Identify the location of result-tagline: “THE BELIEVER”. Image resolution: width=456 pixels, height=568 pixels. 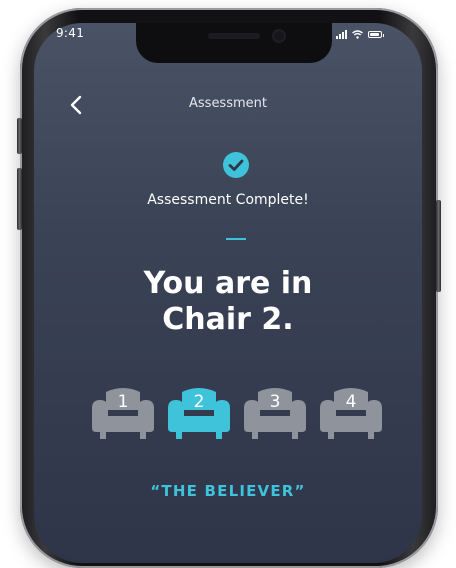
(228, 491).